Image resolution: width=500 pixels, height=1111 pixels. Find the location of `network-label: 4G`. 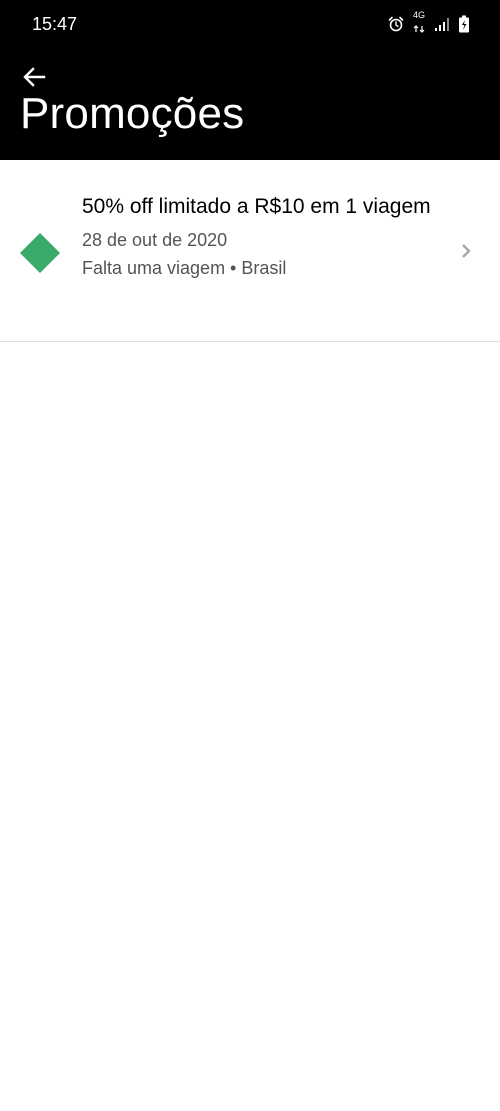

network-label: 4G is located at coordinates (418, 14).